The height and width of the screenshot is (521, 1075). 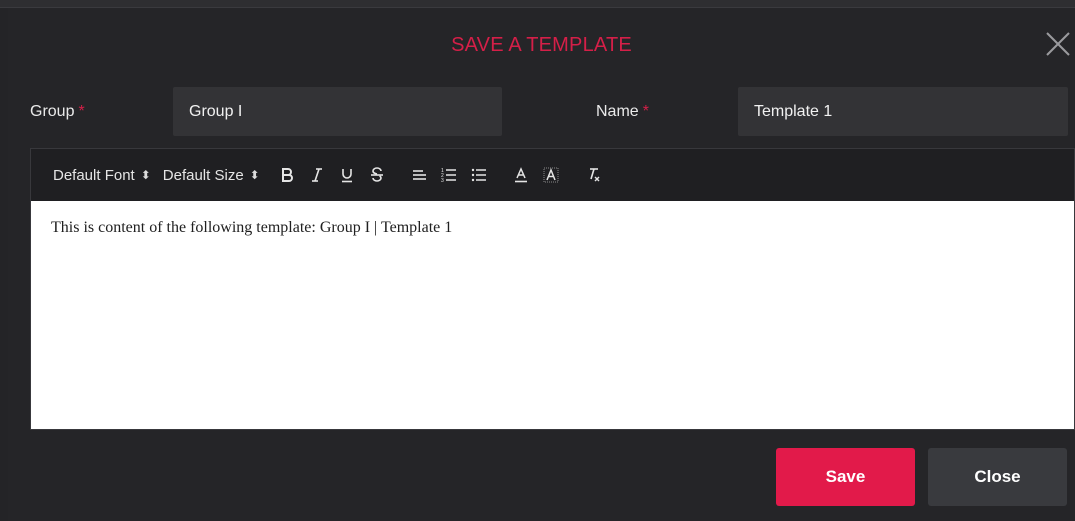 What do you see at coordinates (997, 477) in the screenshot?
I see `close-button: Close` at bounding box center [997, 477].